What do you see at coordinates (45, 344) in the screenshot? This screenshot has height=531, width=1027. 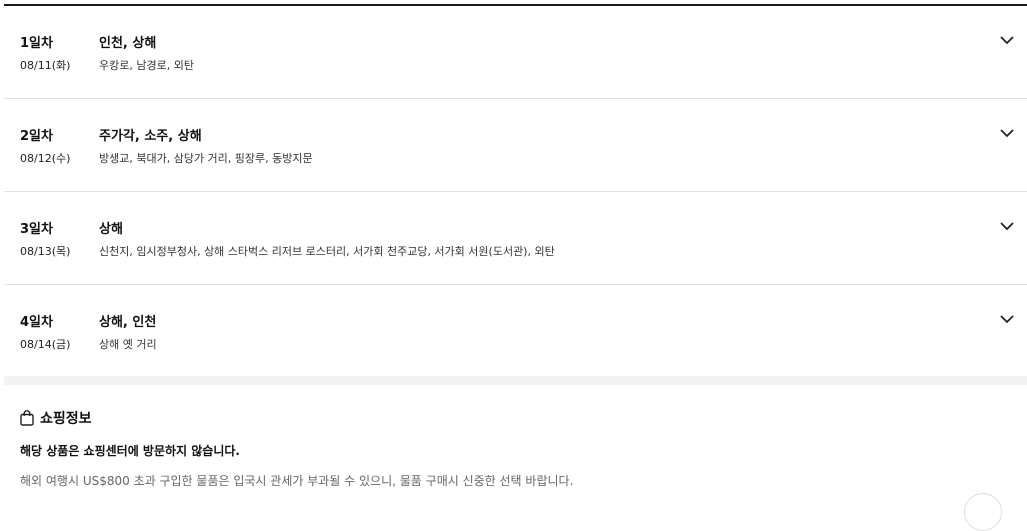 I see `day-date: 08/14(금)` at bounding box center [45, 344].